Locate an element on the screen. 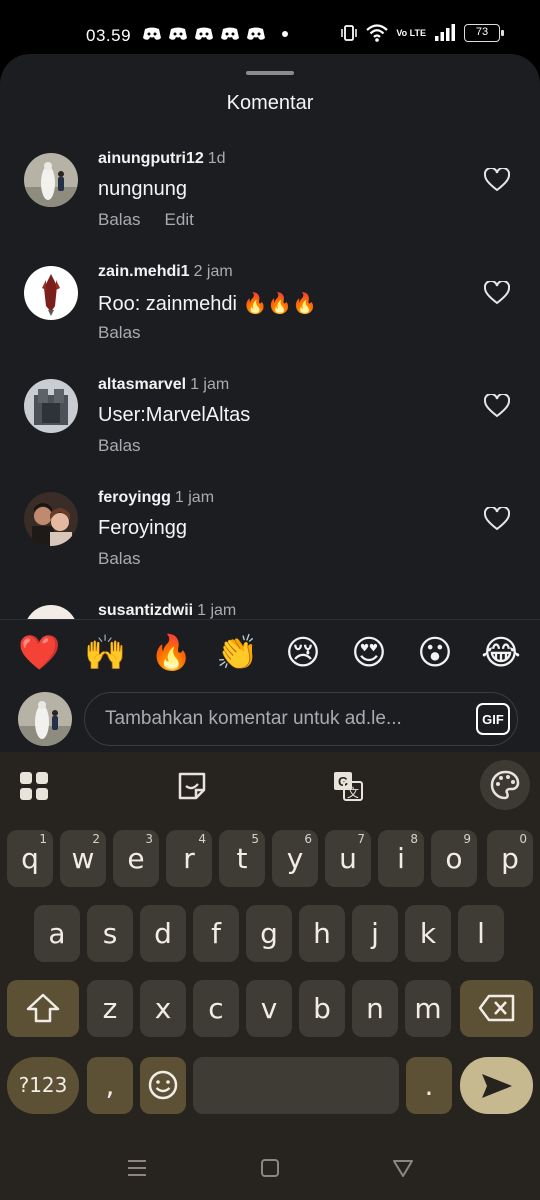  my-avatar is located at coordinates (45, 719).